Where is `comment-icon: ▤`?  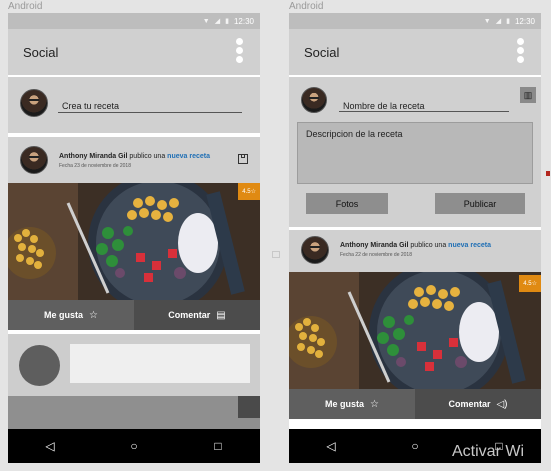 comment-icon: ▤ is located at coordinates (221, 315).